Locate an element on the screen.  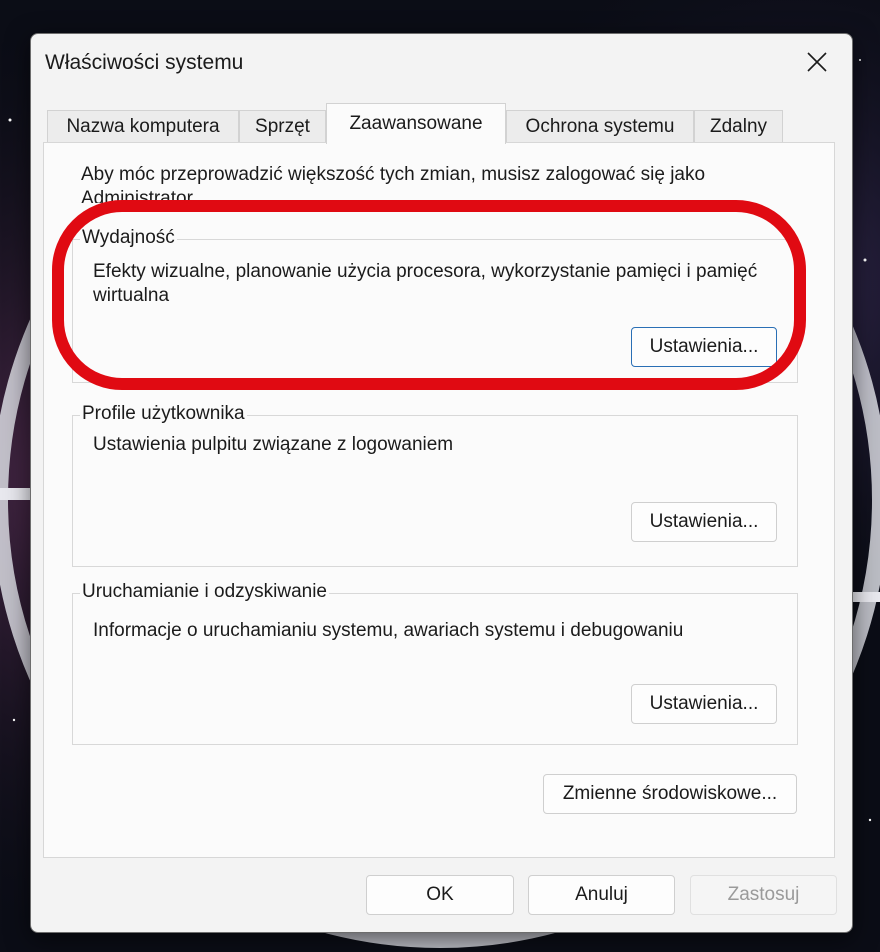
tab-computer-name: Nazwa komputera is located at coordinates (143, 126).